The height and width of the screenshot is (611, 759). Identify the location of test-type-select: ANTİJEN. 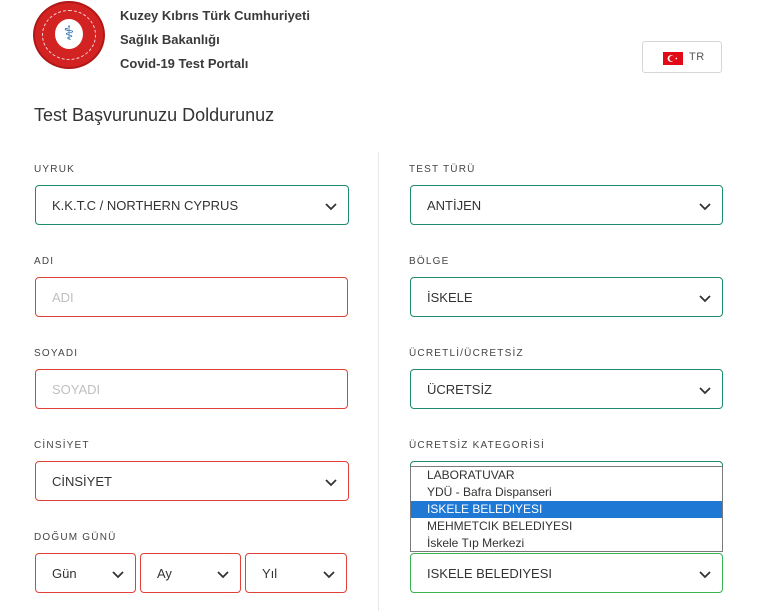
(566, 205).